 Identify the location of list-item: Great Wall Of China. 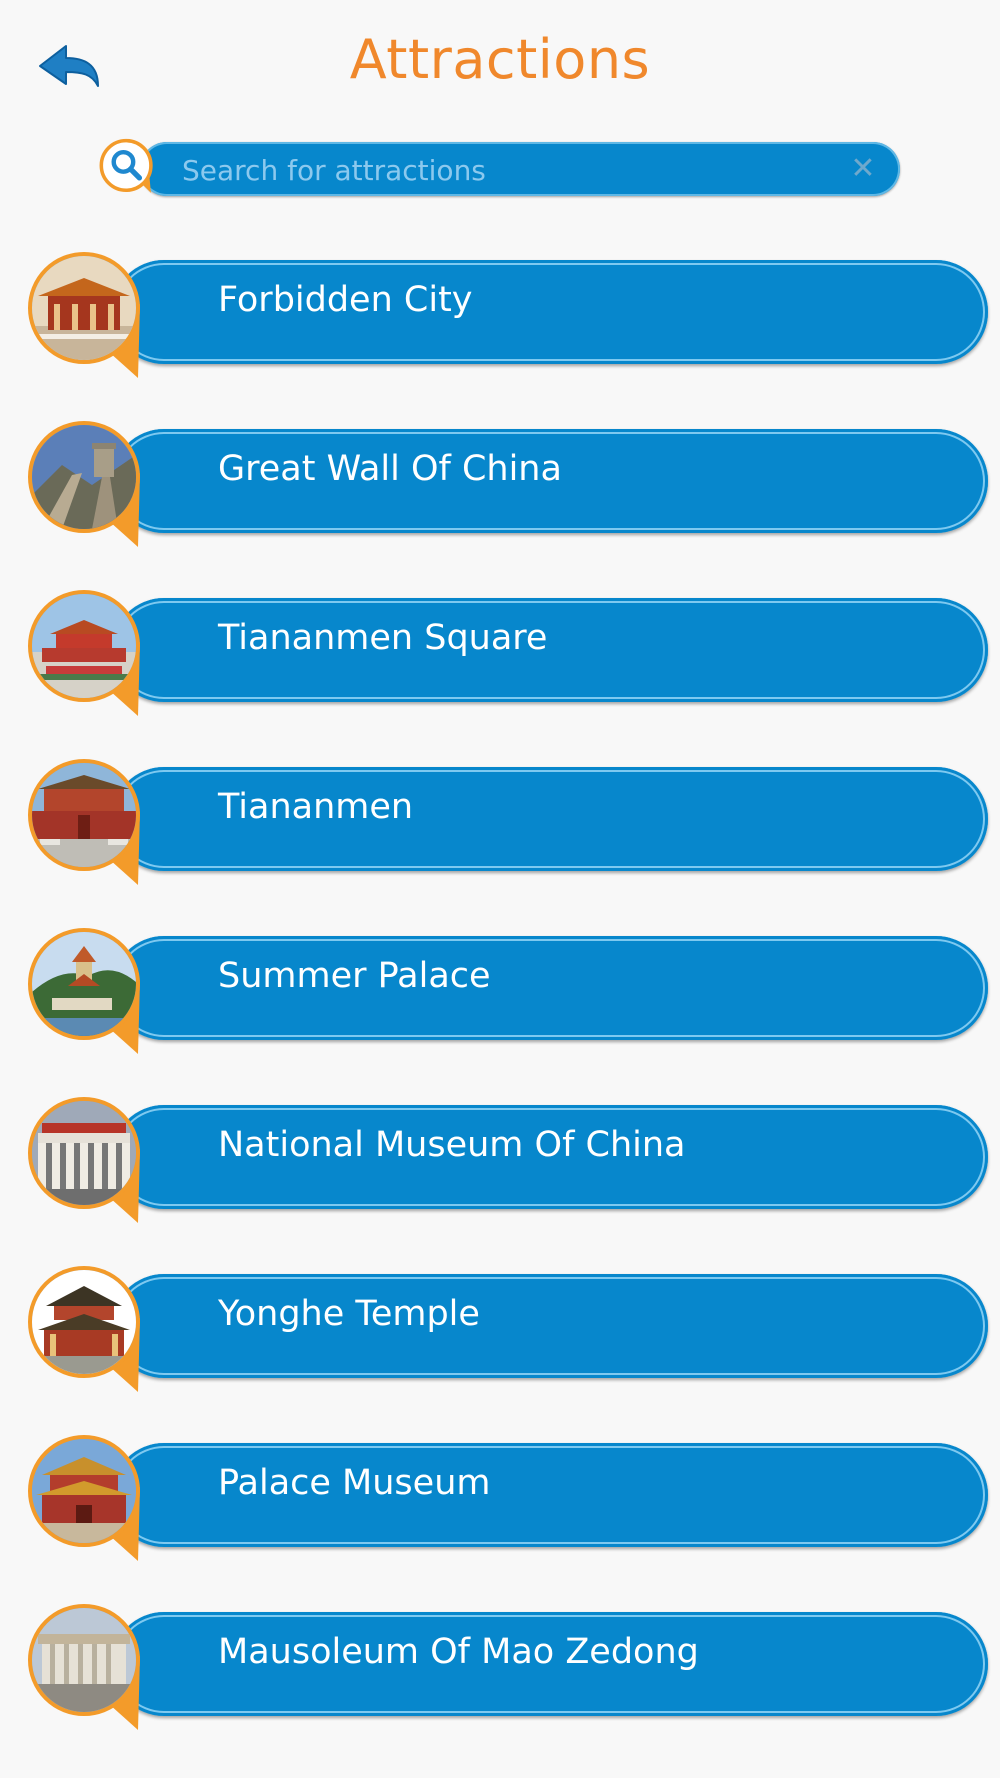
(508, 486).